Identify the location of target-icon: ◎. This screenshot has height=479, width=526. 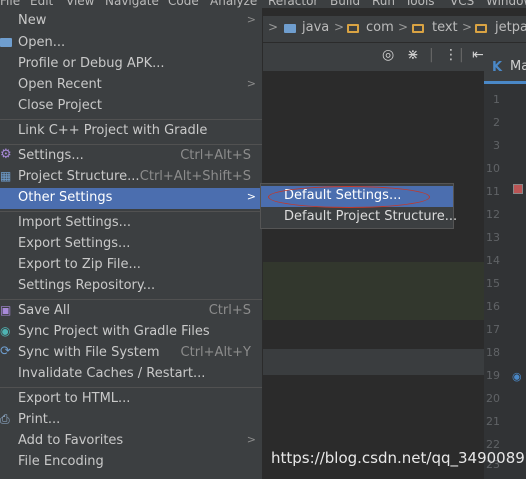
(388, 55).